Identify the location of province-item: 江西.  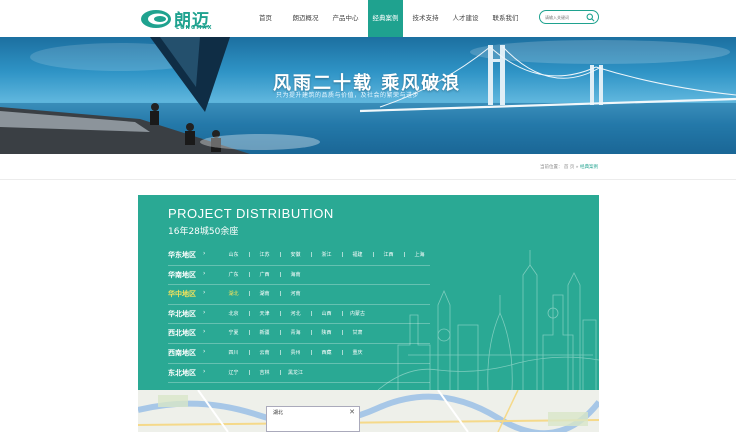
(388, 254).